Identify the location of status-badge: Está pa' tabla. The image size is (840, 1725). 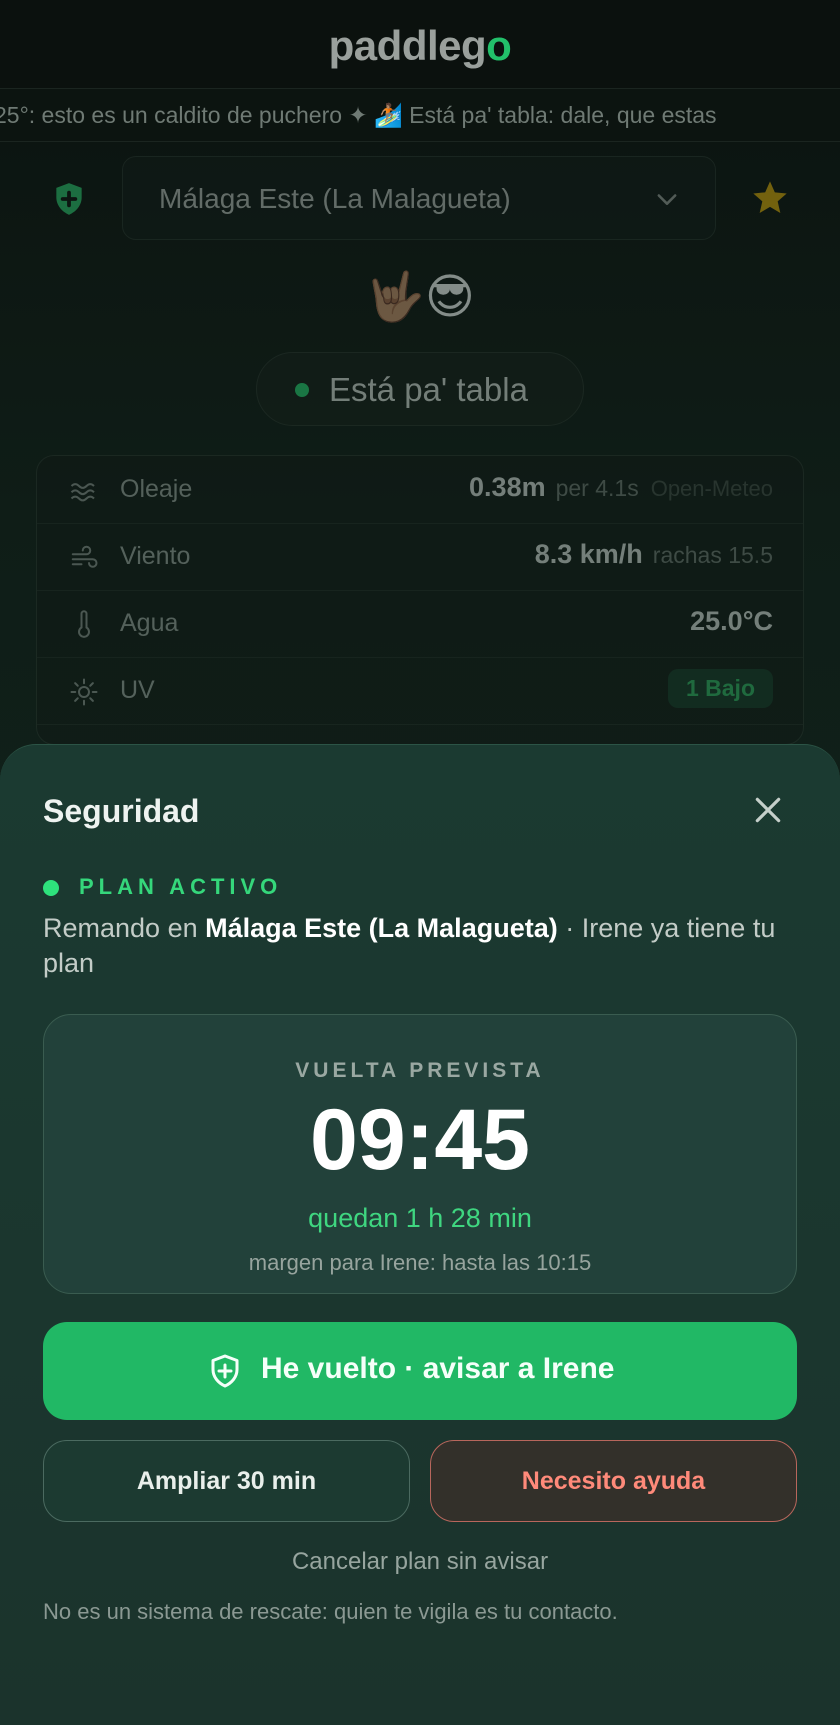
(420, 389).